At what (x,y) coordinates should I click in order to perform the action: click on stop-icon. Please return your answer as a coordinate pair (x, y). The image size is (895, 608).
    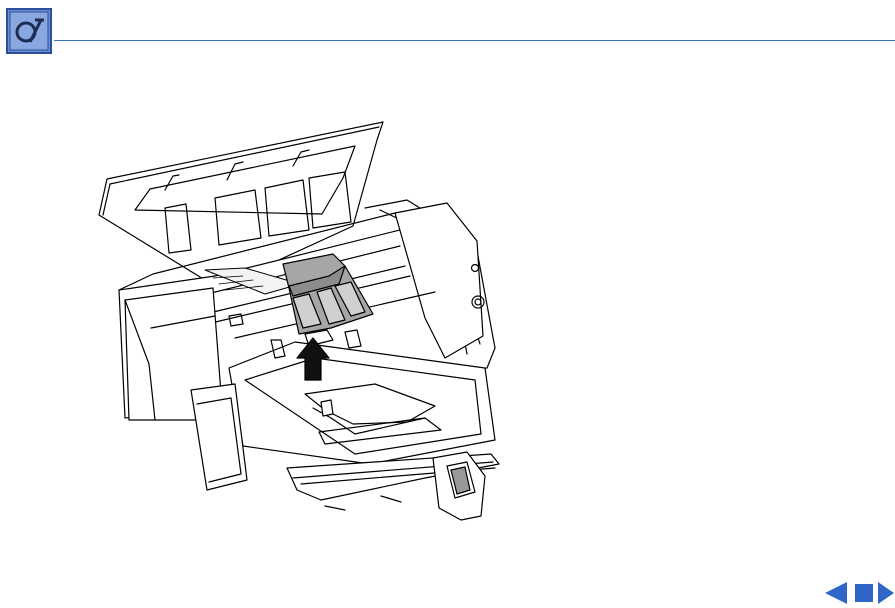
    Looking at the image, I should click on (864, 593).